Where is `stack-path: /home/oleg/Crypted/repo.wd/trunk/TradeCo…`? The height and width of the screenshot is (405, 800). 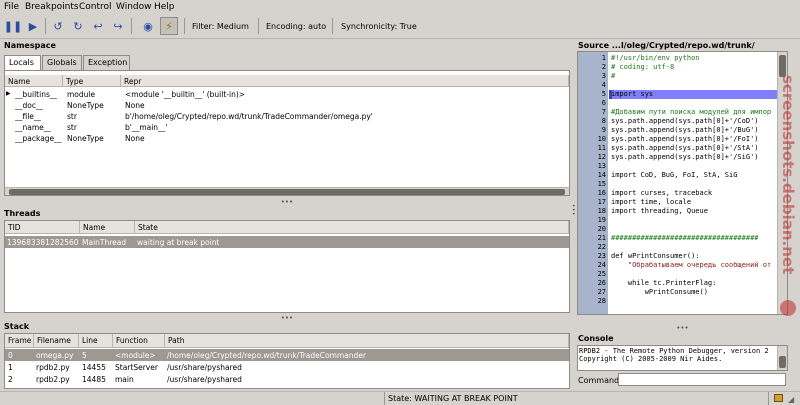 stack-path: /home/oleg/Crypted/repo.wd/trunk/TradeCo… is located at coordinates (266, 355).